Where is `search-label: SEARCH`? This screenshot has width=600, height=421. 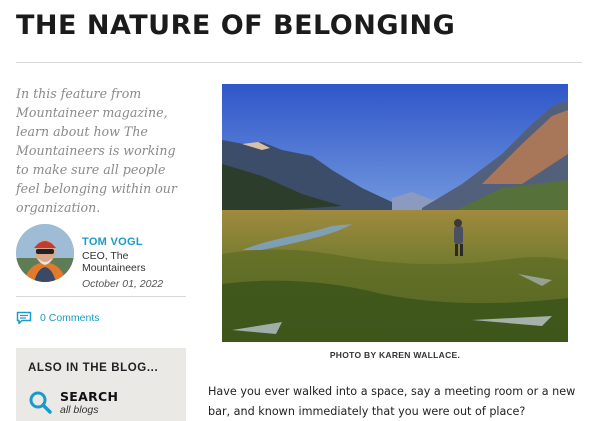 search-label: SEARCH is located at coordinates (89, 396).